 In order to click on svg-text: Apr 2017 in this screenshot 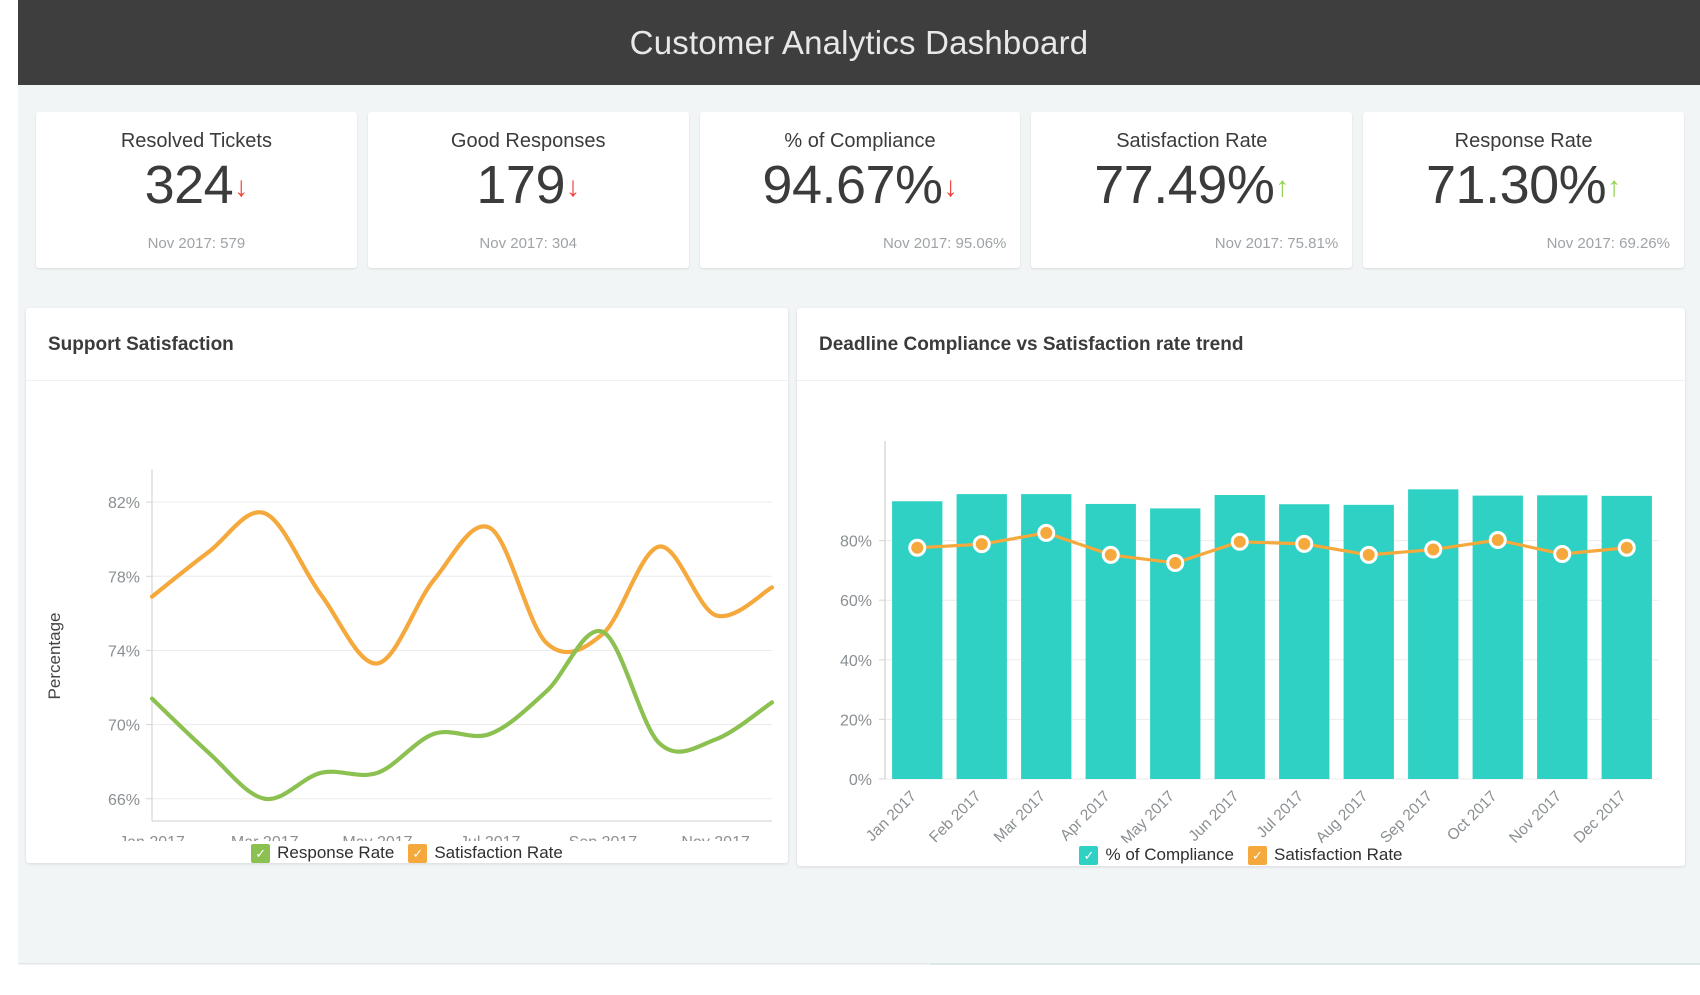, I will do `click(1085, 815)`.